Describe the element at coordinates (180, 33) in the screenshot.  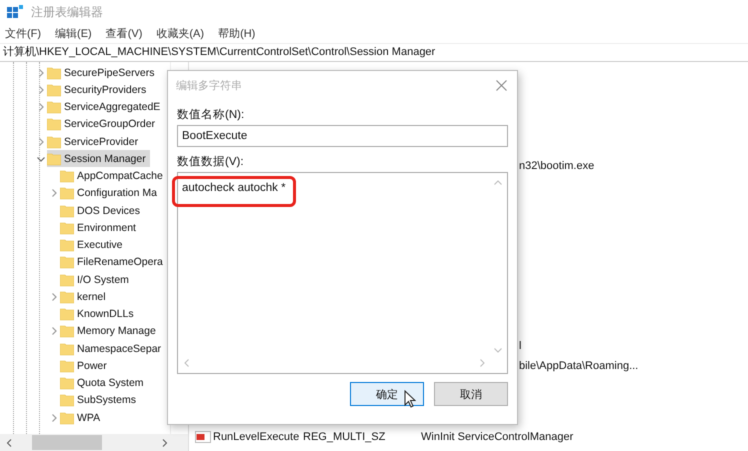
I see `menu-item: 收藏夹(A)` at that location.